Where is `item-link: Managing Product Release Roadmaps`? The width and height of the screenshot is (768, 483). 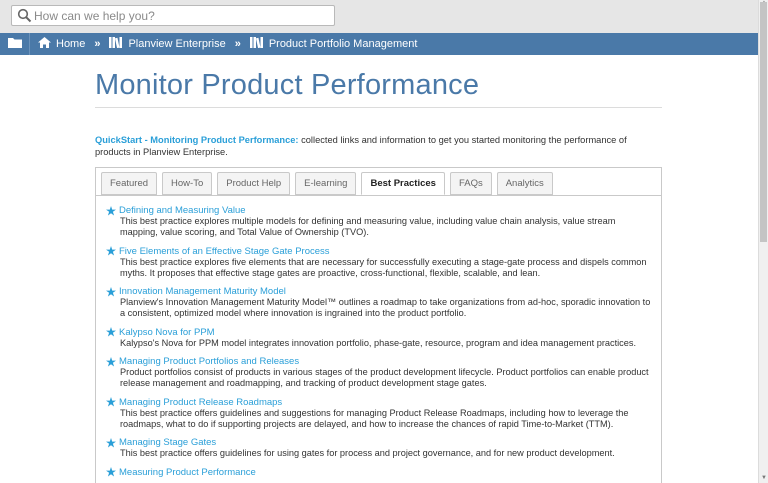 item-link: Managing Product Release Roadmaps is located at coordinates (380, 402).